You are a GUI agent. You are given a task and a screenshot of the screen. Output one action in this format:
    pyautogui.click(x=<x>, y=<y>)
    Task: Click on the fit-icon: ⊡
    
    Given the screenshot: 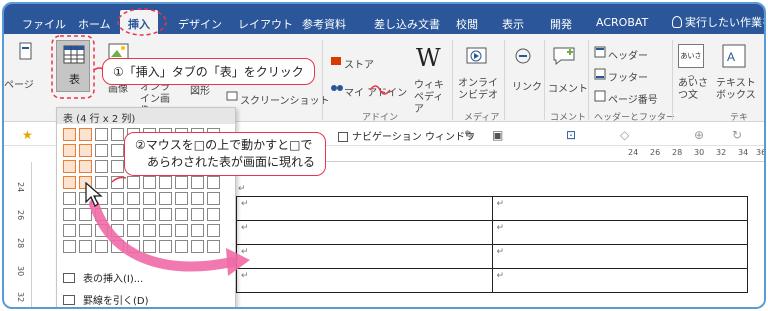 What is the action you would take?
    pyautogui.click(x=571, y=135)
    